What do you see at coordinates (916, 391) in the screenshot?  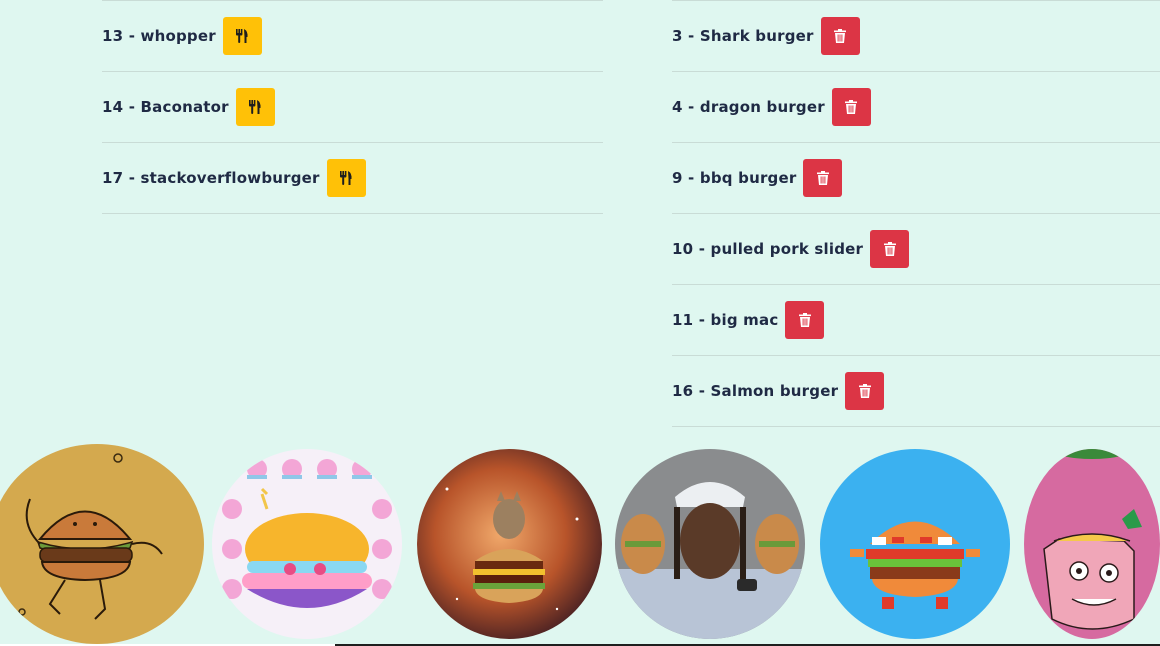 I see `list-item: 16 - Salmon burger` at bounding box center [916, 391].